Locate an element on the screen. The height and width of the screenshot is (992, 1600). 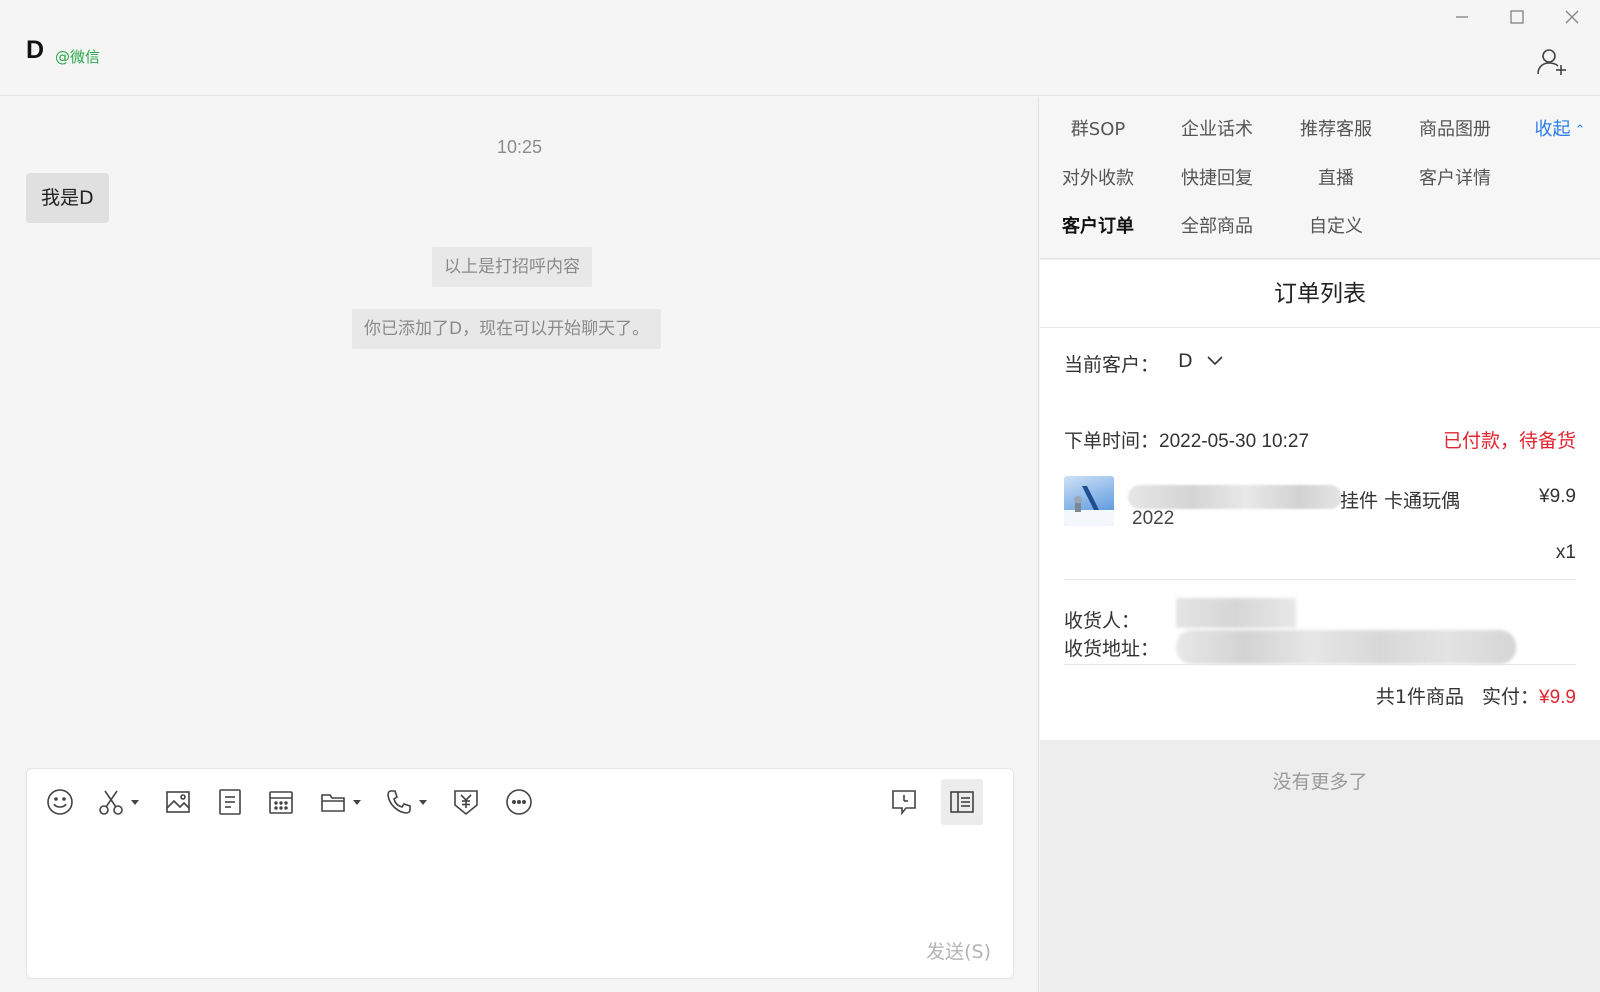
minimize-icon is located at coordinates (1462, 17).